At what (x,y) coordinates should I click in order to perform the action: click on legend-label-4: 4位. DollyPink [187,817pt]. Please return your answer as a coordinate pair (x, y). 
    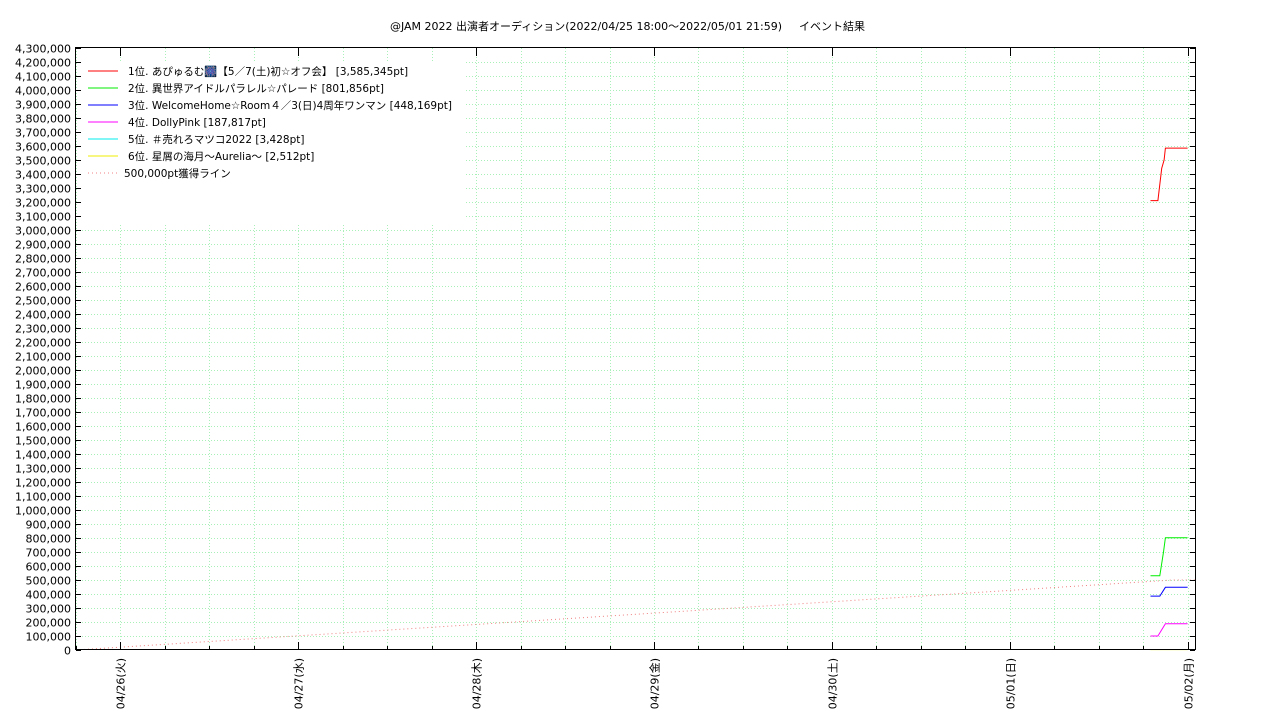
    Looking at the image, I should click on (197, 122).